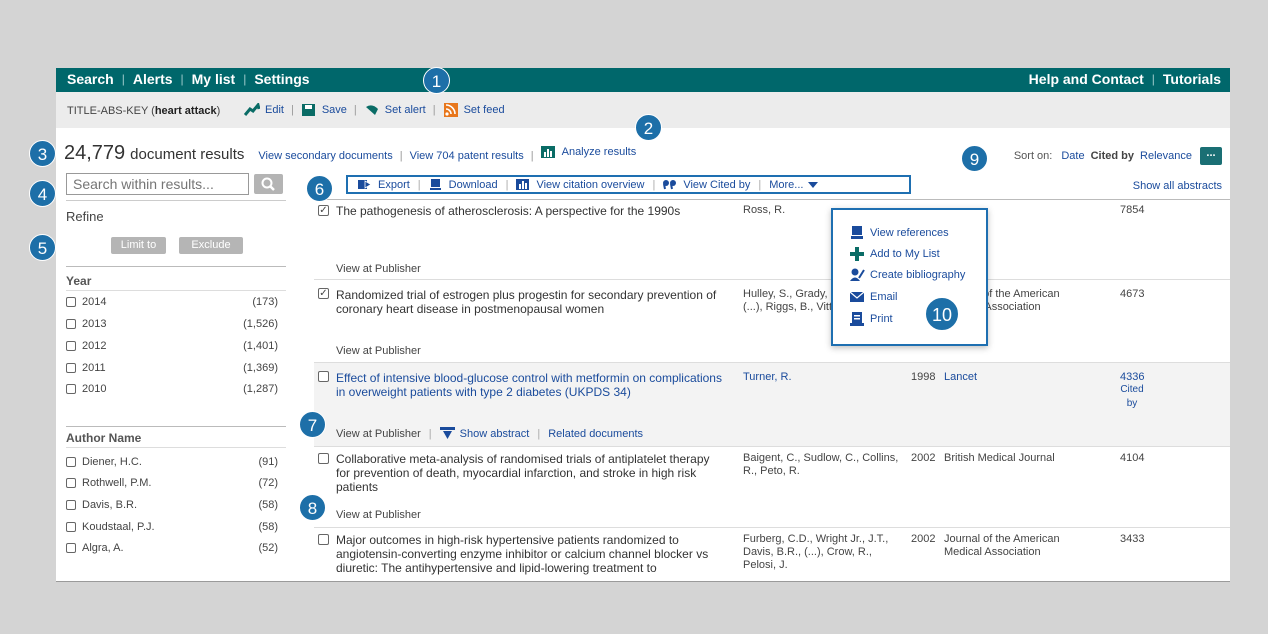 The width and height of the screenshot is (1268, 634). What do you see at coordinates (172, 324) in the screenshot?
I see `year-facet-item: 2013 (1,526)` at bounding box center [172, 324].